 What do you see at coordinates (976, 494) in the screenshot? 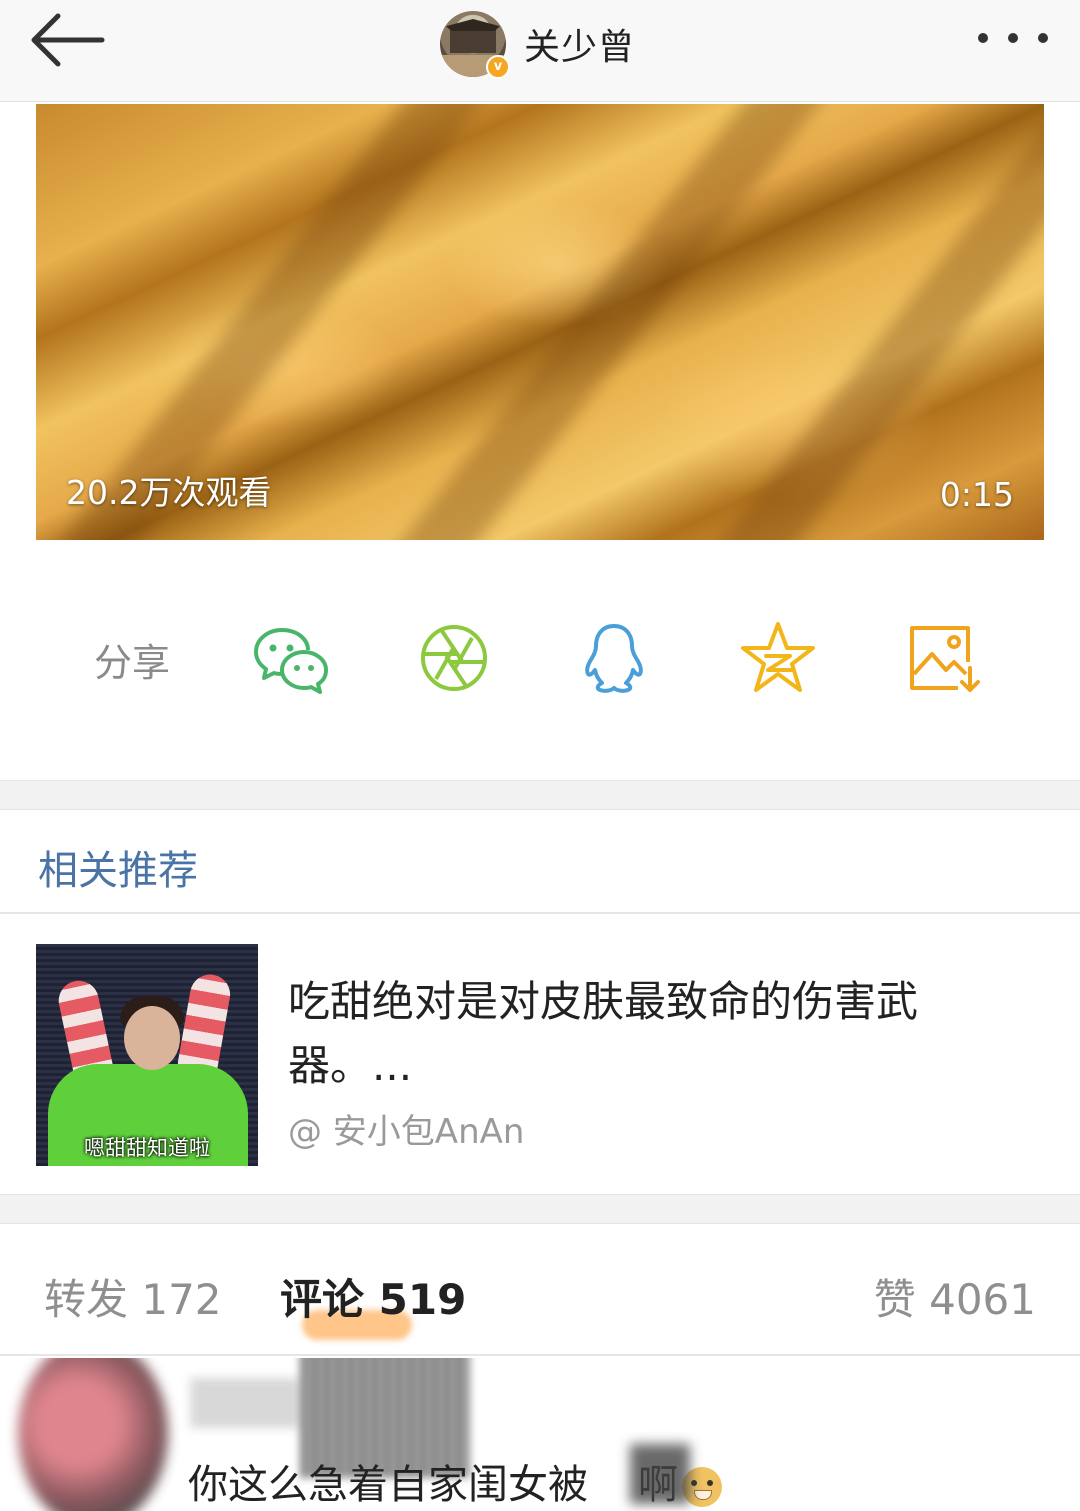
I see `video-duration: 0:15` at bounding box center [976, 494].